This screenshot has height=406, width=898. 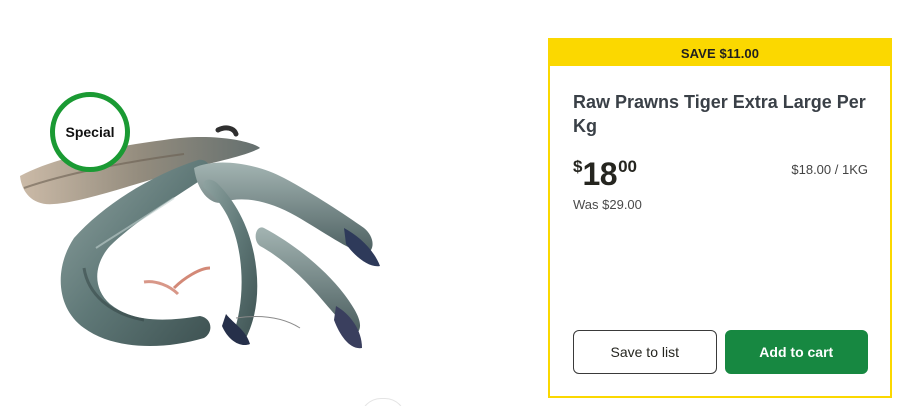 I want to click on add-to-cart-button: Add to cart, so click(x=796, y=352).